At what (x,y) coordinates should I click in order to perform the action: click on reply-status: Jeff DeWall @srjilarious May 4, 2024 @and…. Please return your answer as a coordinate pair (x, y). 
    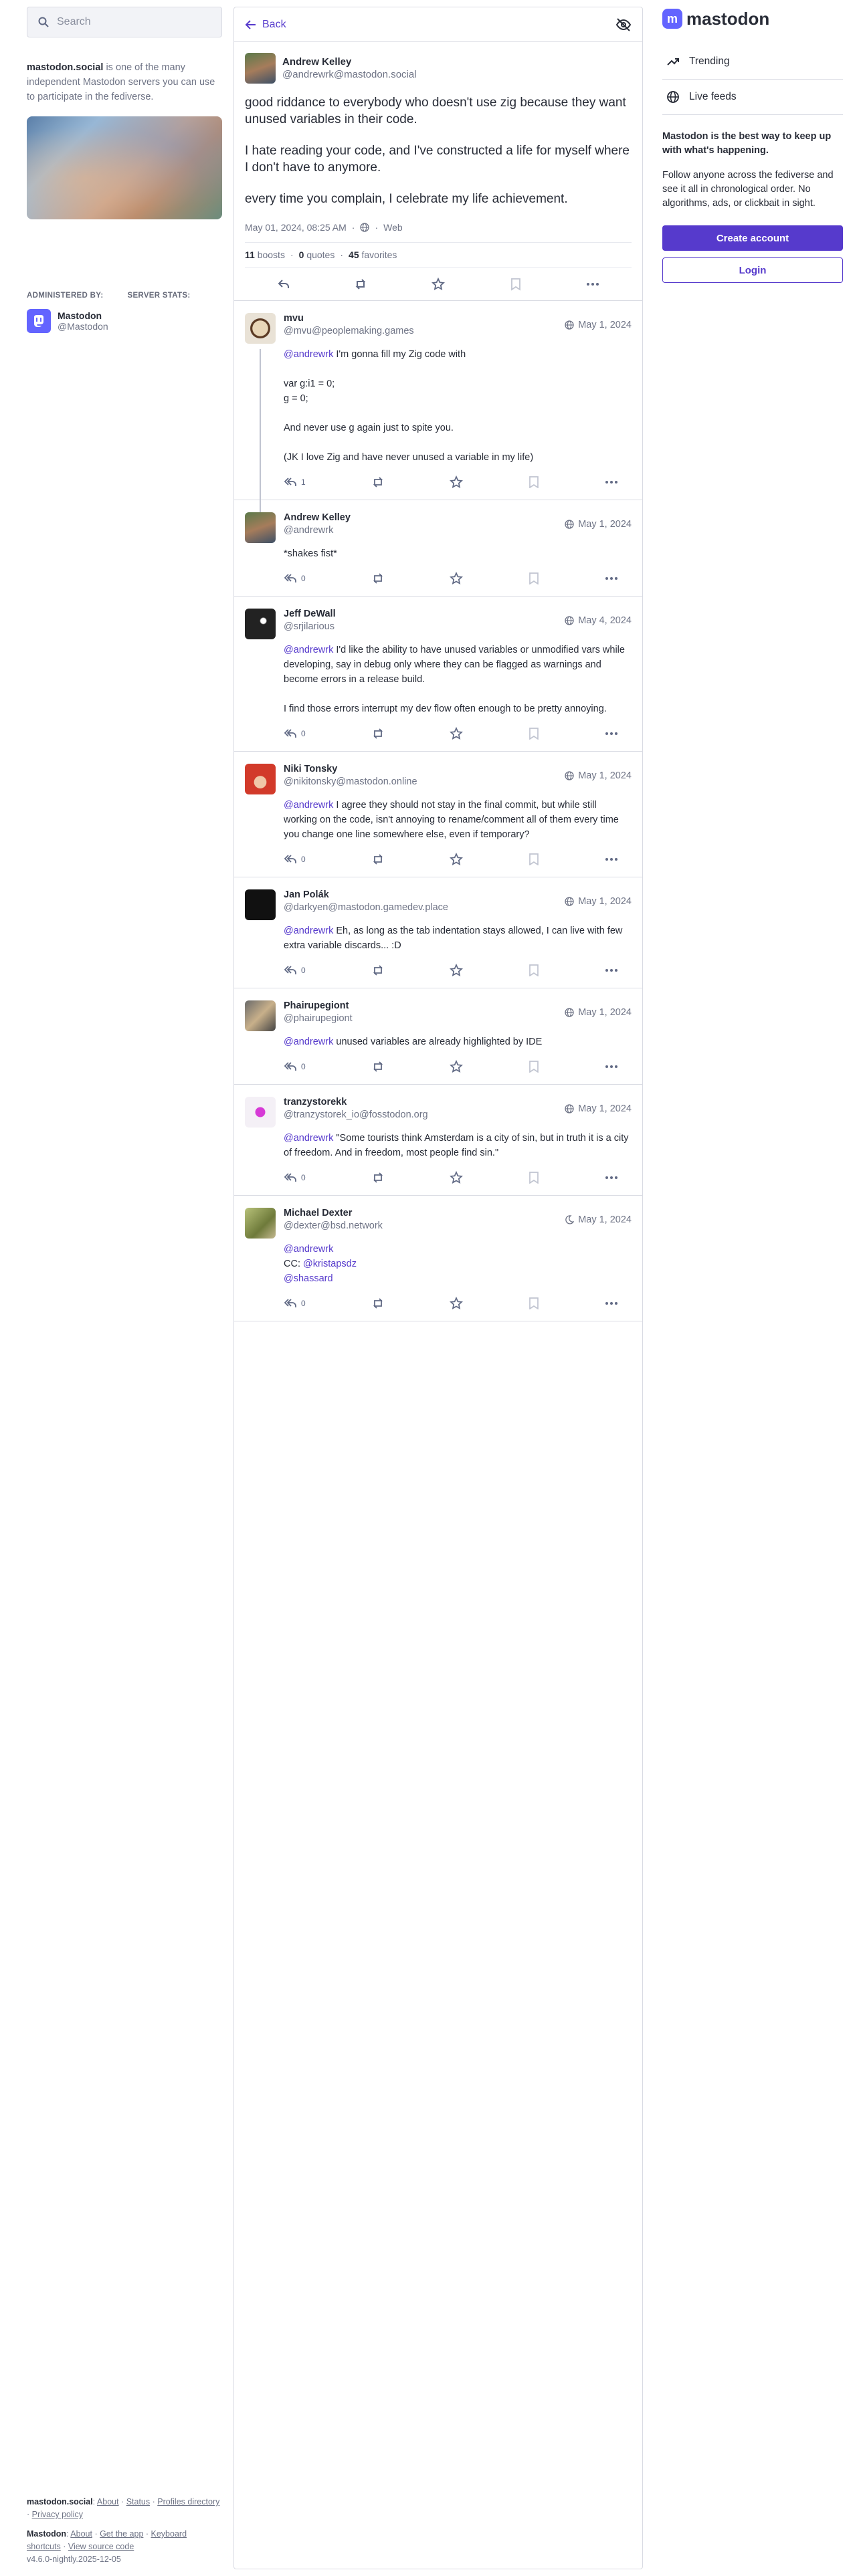
    Looking at the image, I should click on (438, 674).